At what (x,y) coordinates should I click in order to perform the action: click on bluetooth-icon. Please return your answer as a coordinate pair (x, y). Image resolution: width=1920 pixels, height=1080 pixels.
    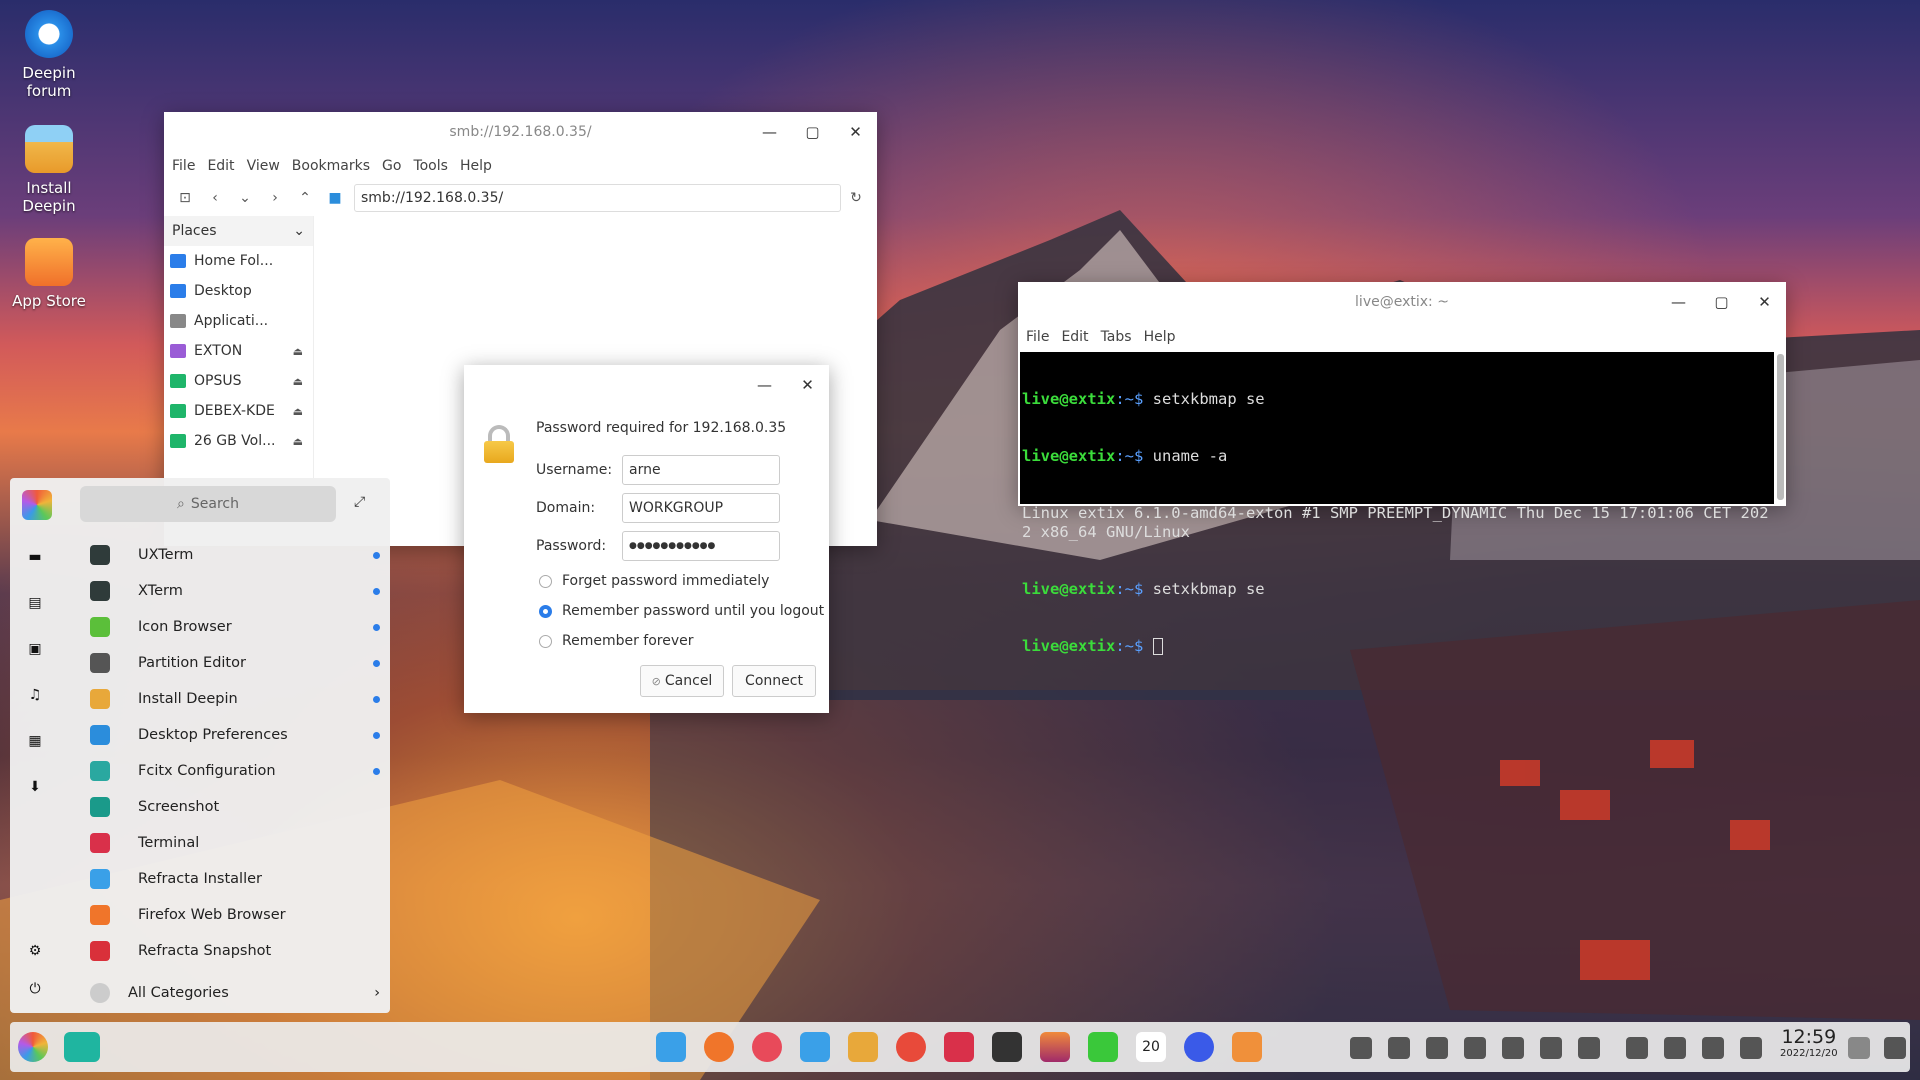
    Looking at the image, I should click on (1513, 1048).